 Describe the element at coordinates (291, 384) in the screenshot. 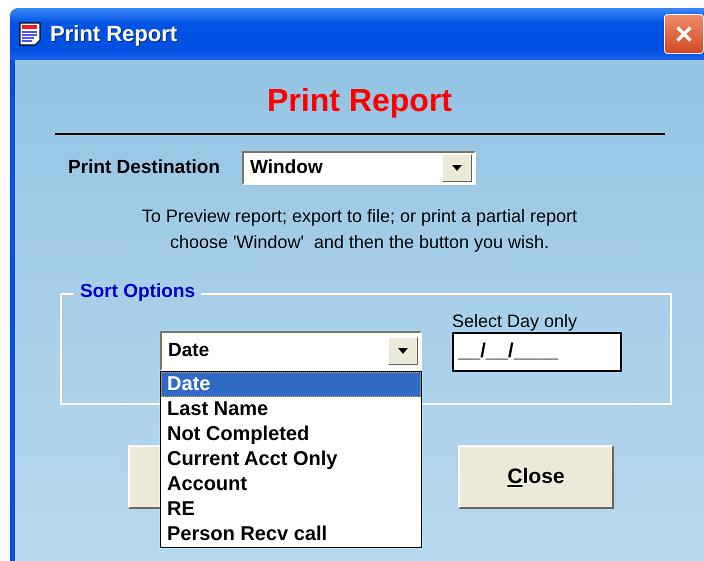

I see `dropdown-option: Date` at that location.